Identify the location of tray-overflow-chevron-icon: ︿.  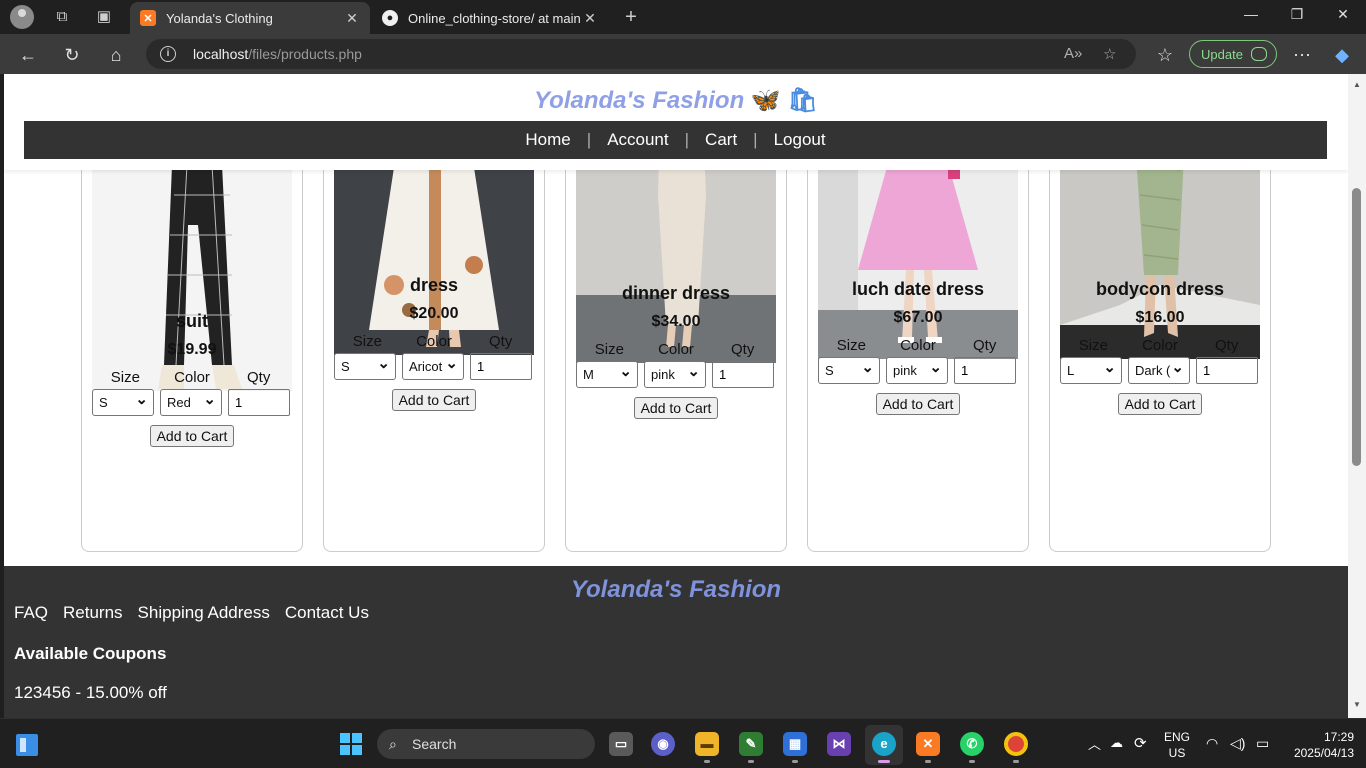
(1094, 743).